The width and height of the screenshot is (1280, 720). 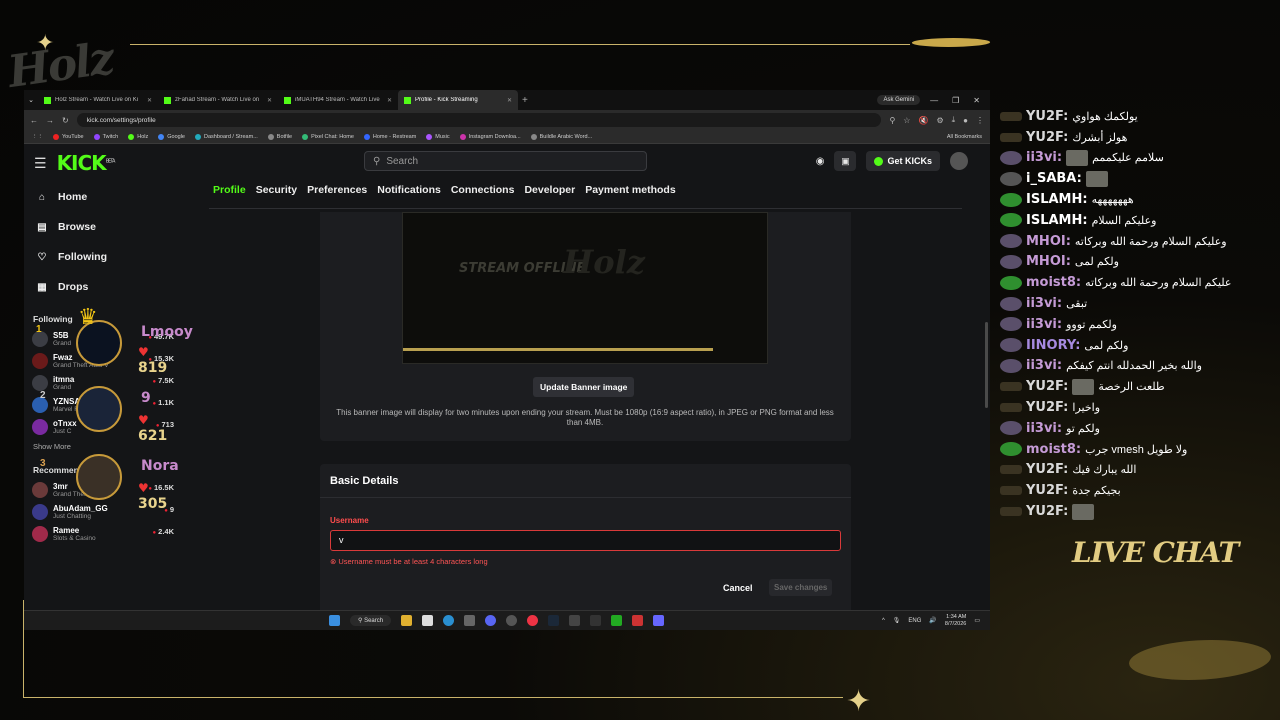 I want to click on forward-icon: →, so click(x=50, y=120).